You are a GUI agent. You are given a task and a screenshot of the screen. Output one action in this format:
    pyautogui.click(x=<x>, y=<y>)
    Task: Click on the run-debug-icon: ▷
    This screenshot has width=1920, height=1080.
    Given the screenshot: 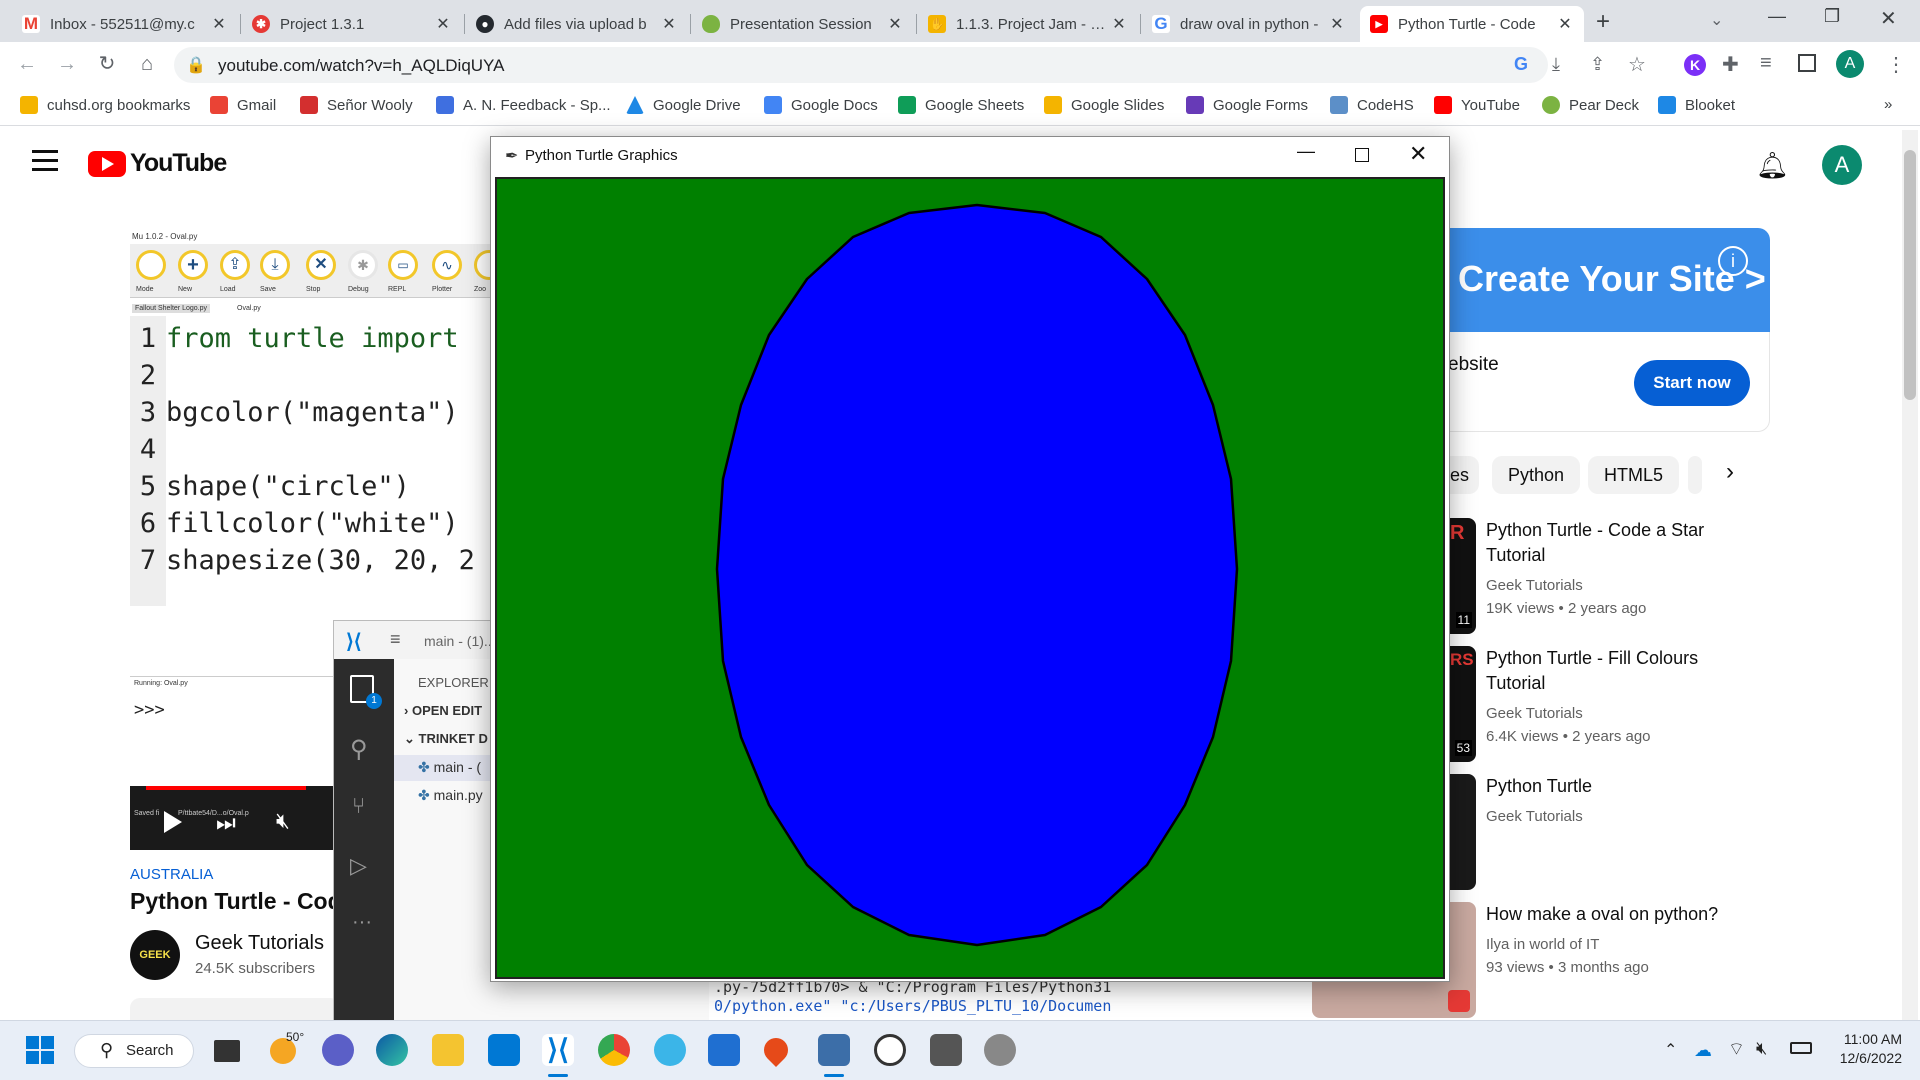 What is the action you would take?
    pyautogui.click(x=358, y=866)
    